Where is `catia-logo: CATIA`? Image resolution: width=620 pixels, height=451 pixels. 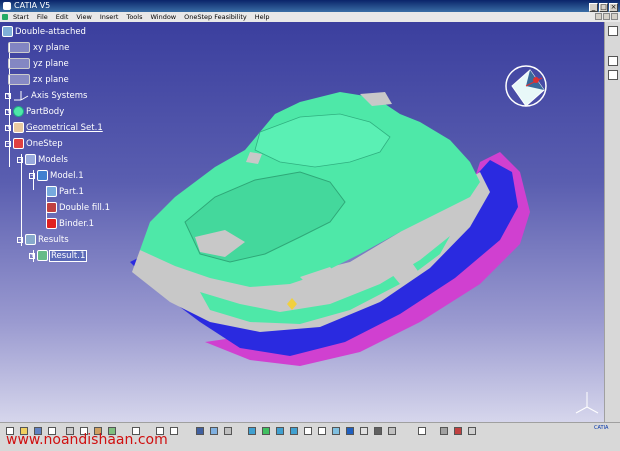
catia-logo: CATIA is located at coordinates (601, 428).